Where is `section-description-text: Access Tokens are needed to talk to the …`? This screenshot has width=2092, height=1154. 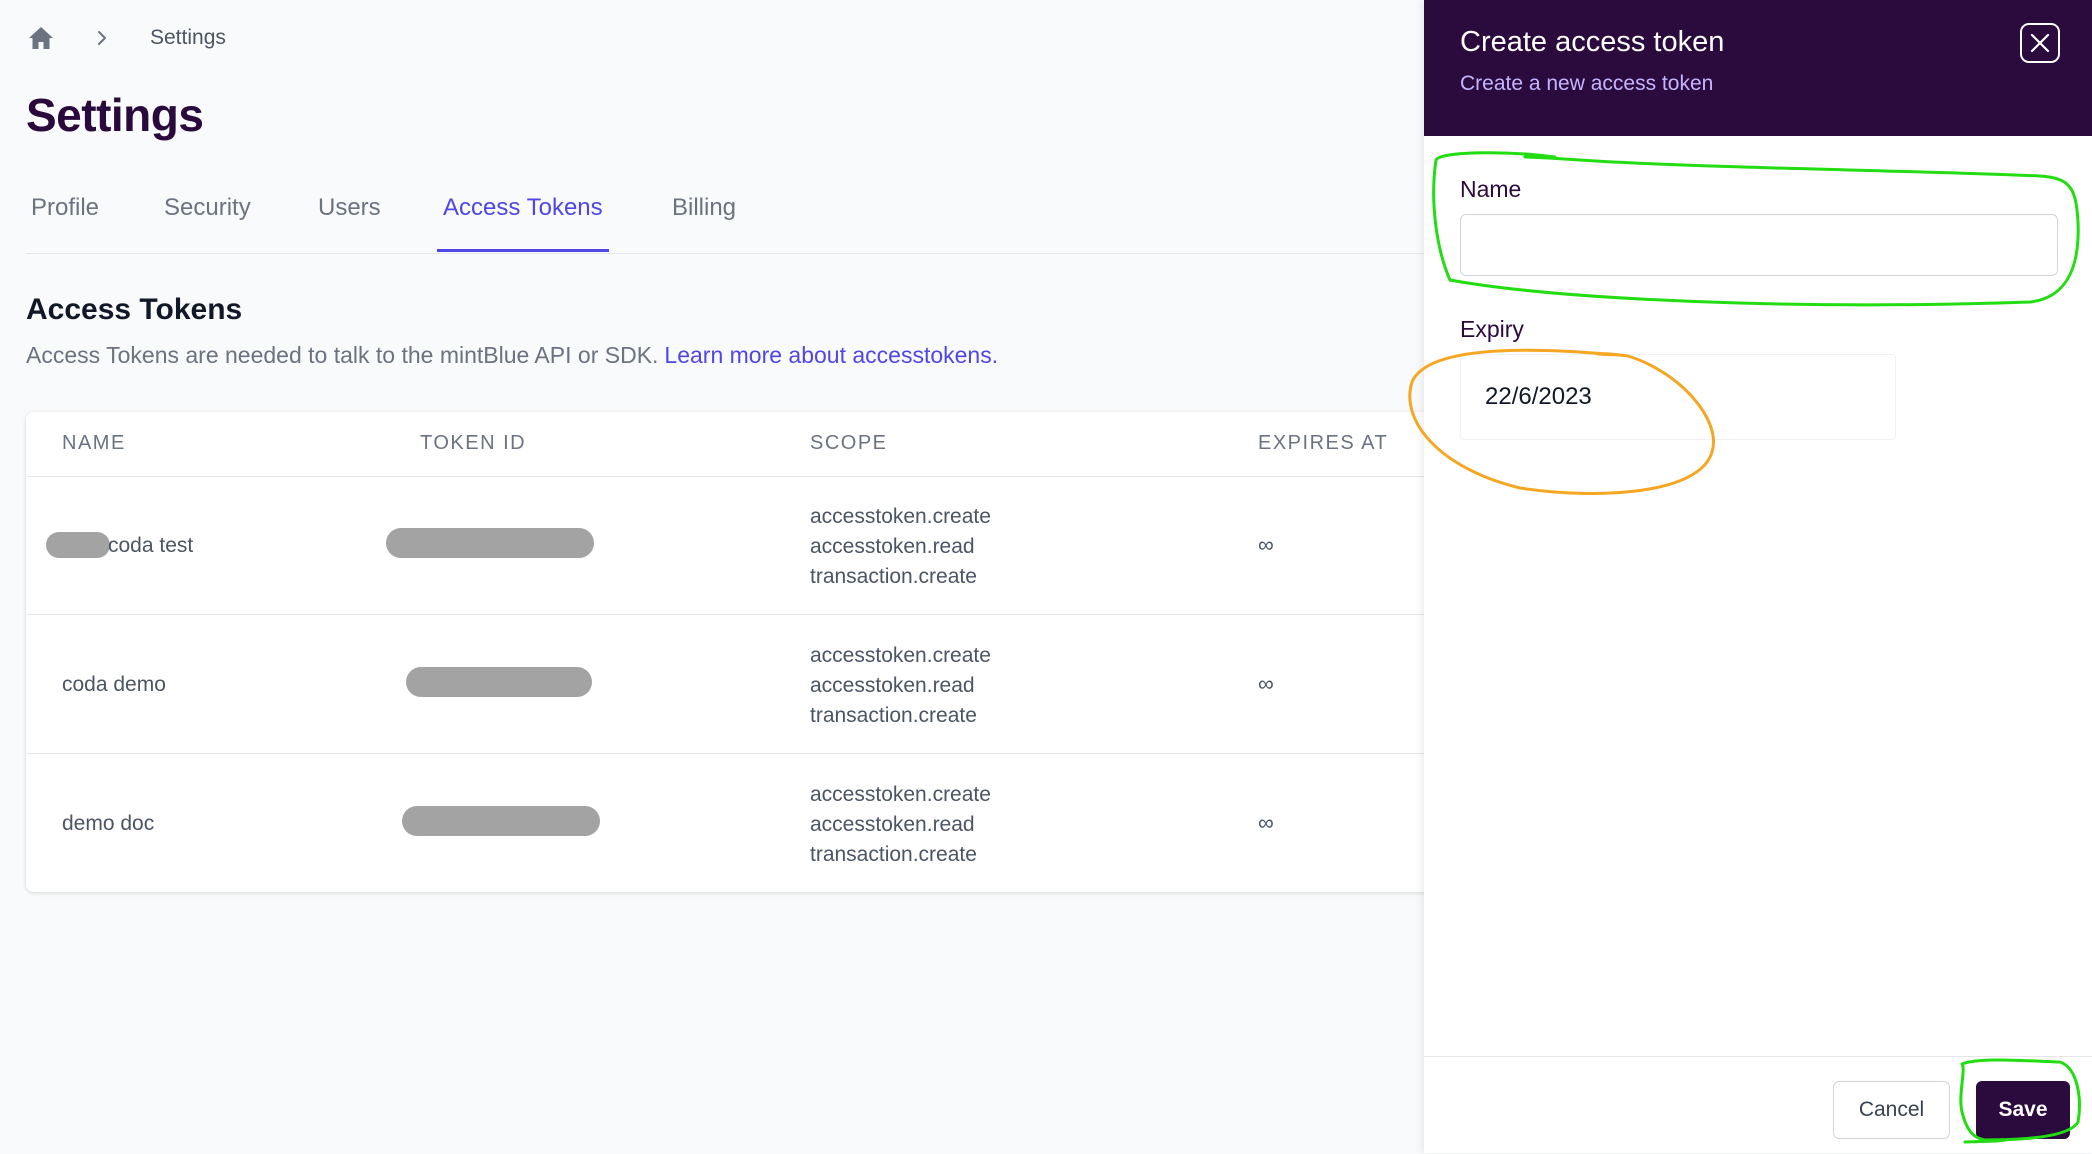
section-description-text: Access Tokens are needed to talk to the … is located at coordinates (342, 355).